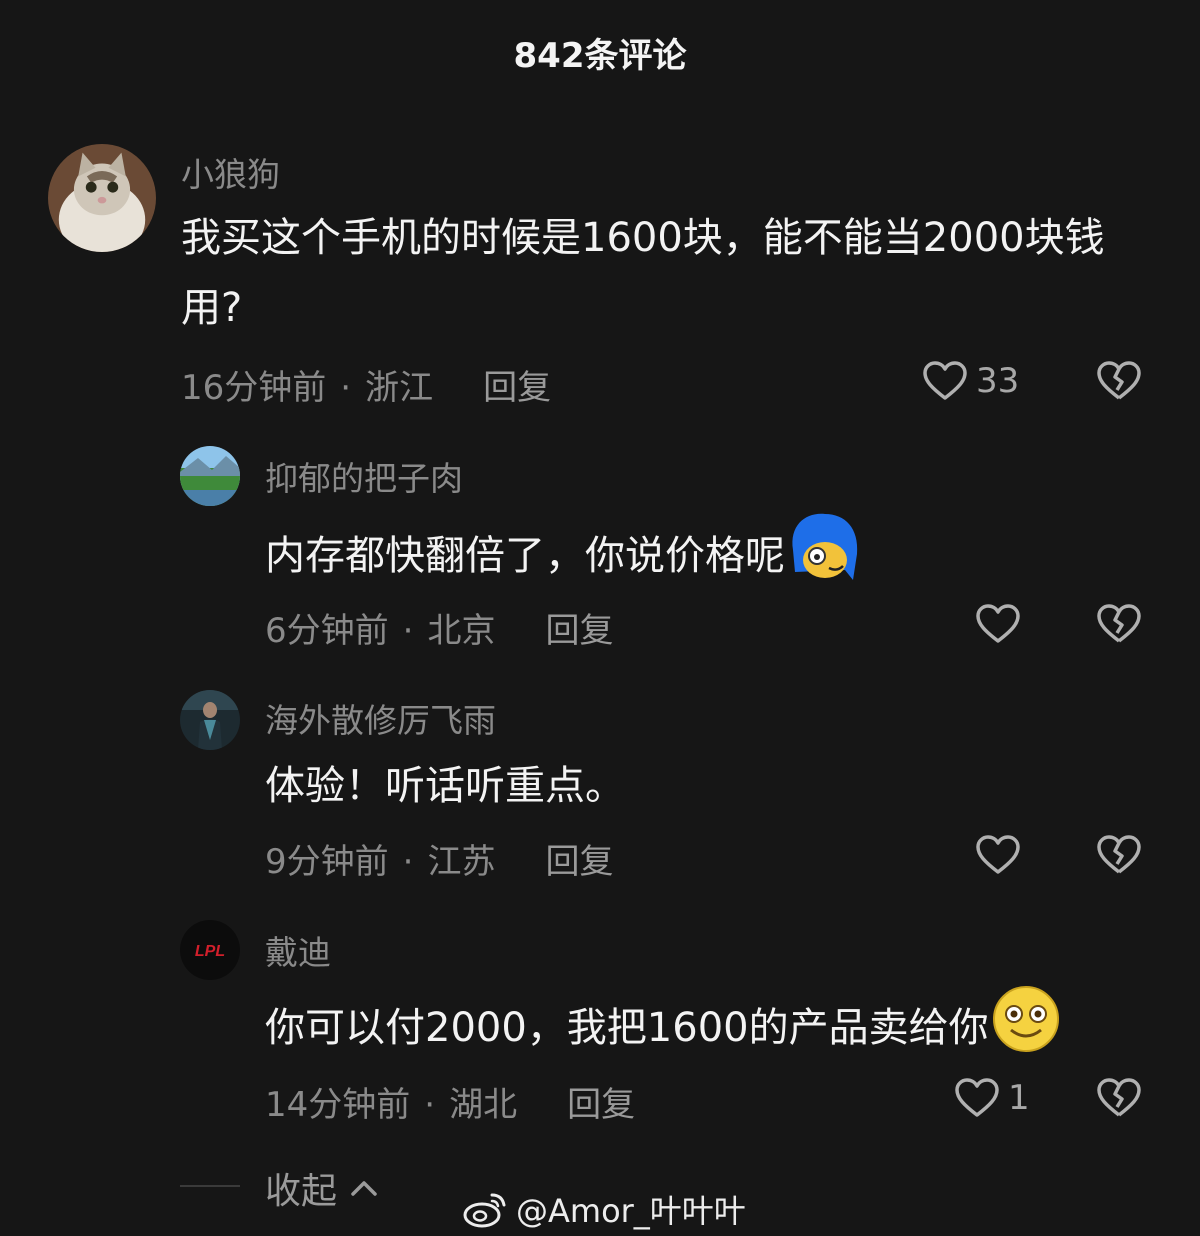 This screenshot has width=1200, height=1236. Describe the element at coordinates (364, 476) in the screenshot. I see `comment-username: 抑郁的把子肉` at that location.